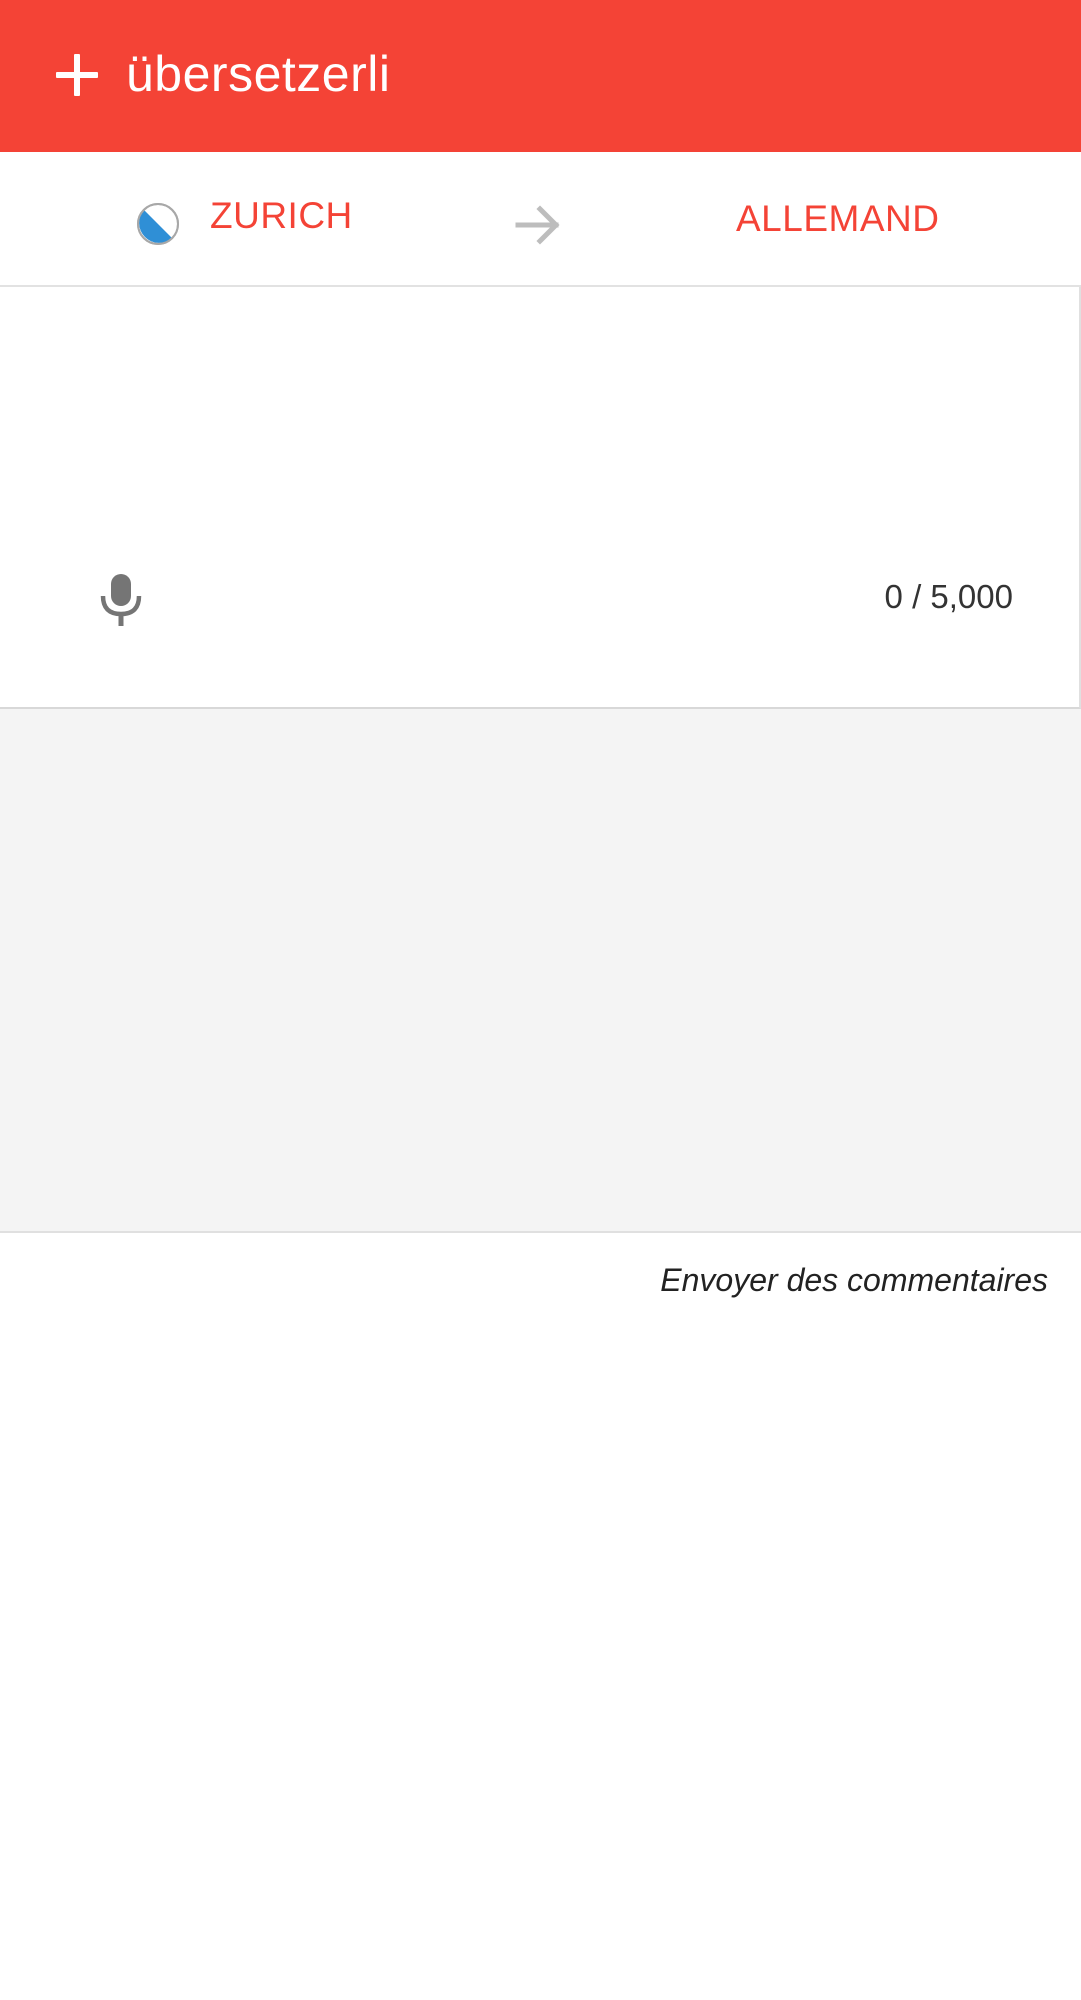  What do you see at coordinates (158, 224) in the screenshot?
I see `zurich-flag-icon` at bounding box center [158, 224].